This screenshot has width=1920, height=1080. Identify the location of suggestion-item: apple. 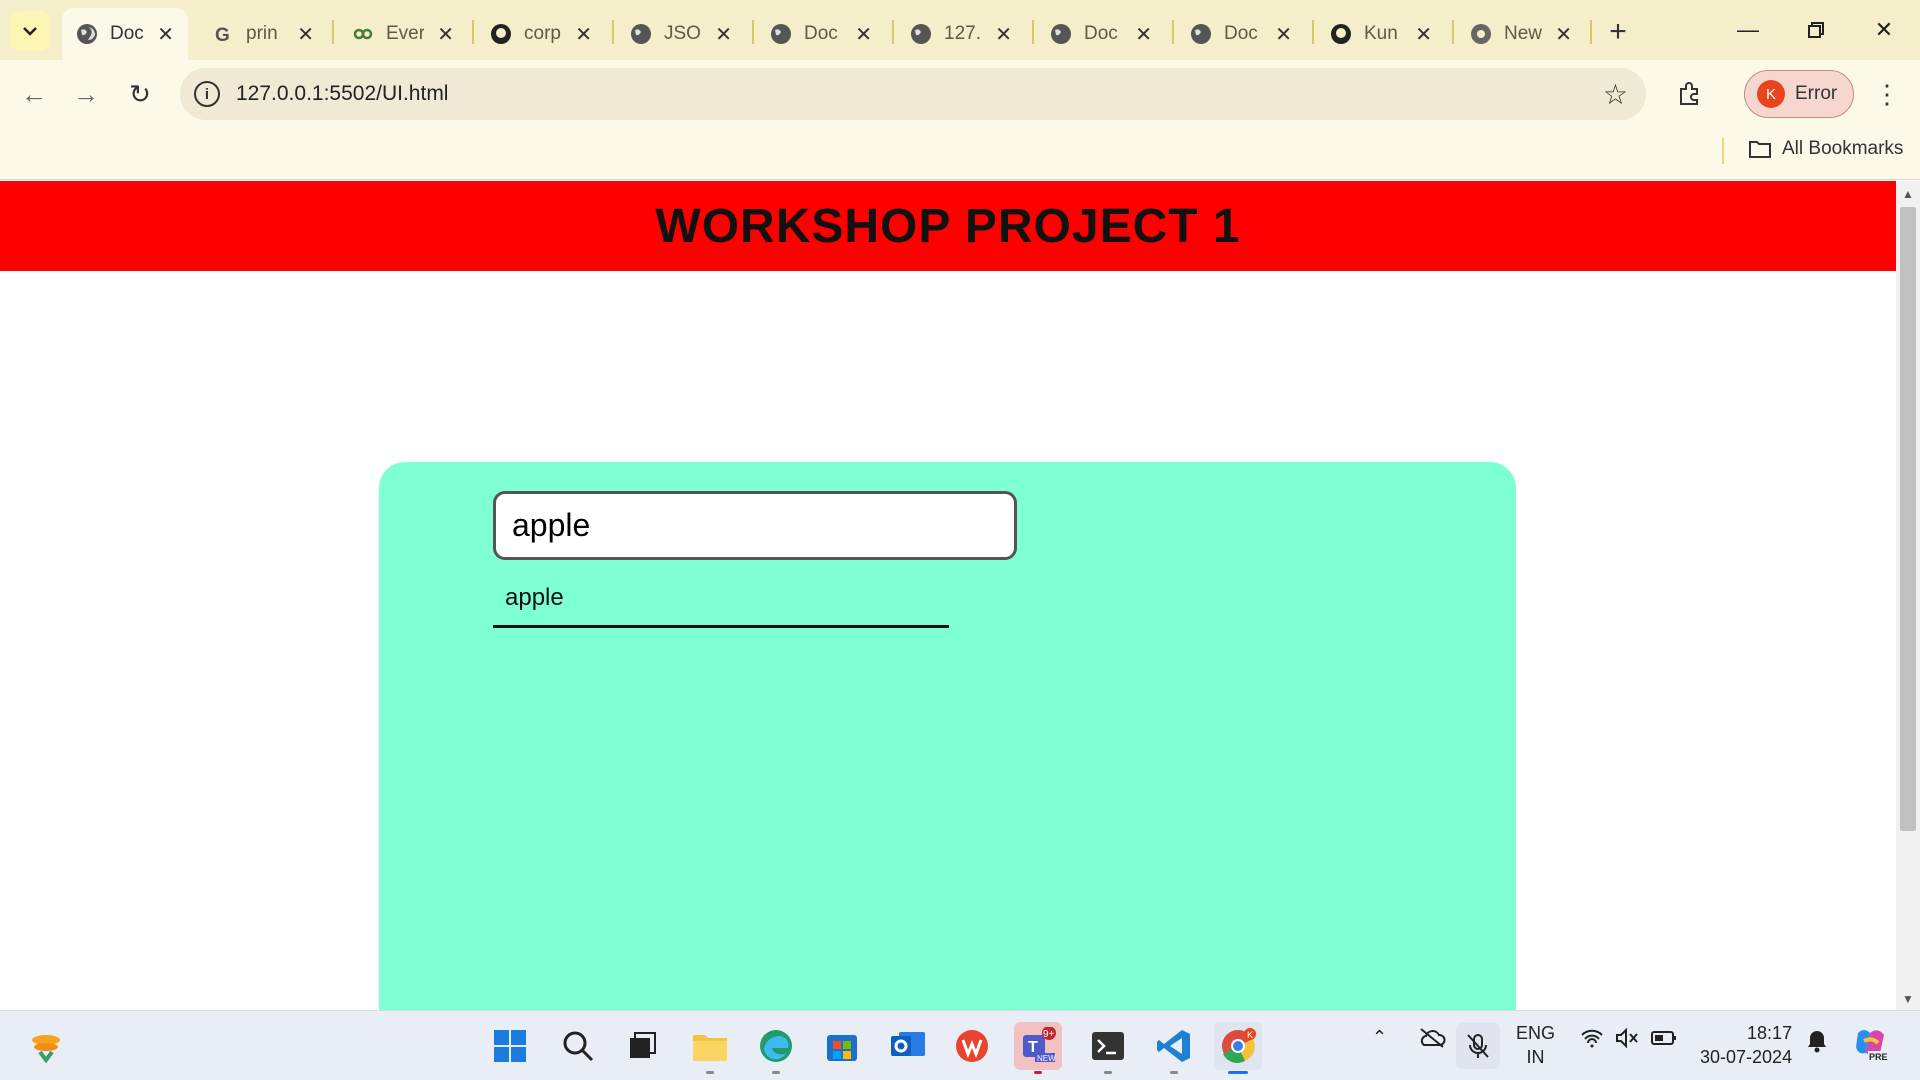
(721, 603).